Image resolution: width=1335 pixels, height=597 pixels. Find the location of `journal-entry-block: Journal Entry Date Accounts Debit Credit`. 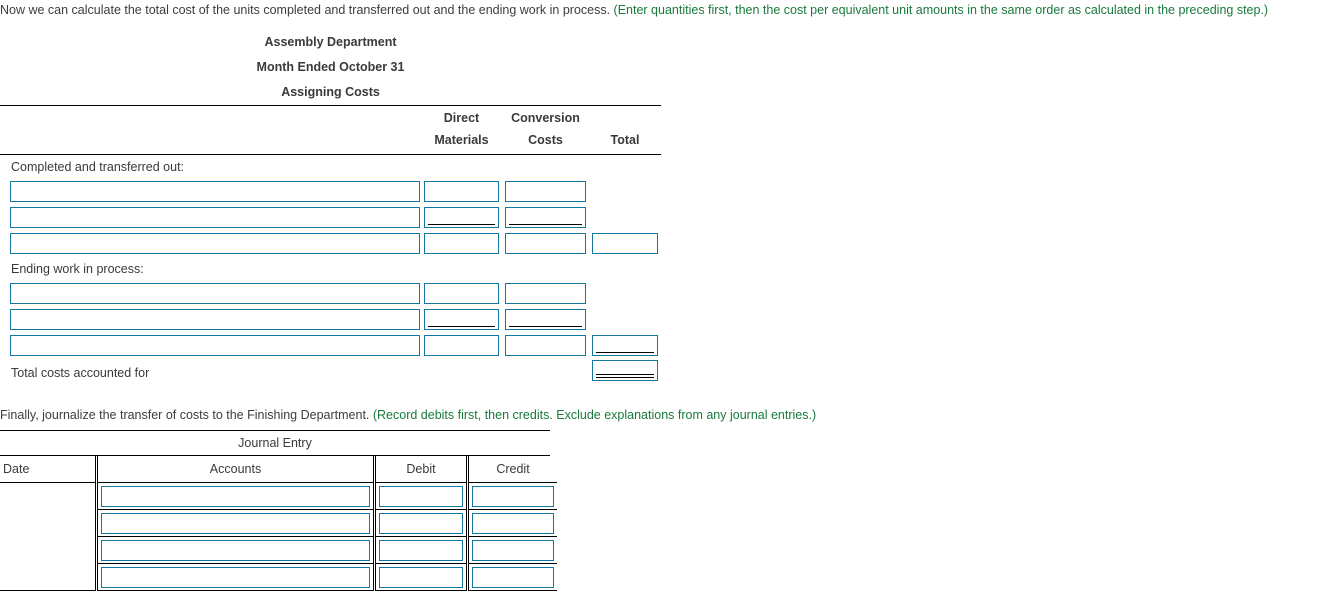

journal-entry-block: Journal Entry Date Accounts Debit Credit is located at coordinates (278, 510).